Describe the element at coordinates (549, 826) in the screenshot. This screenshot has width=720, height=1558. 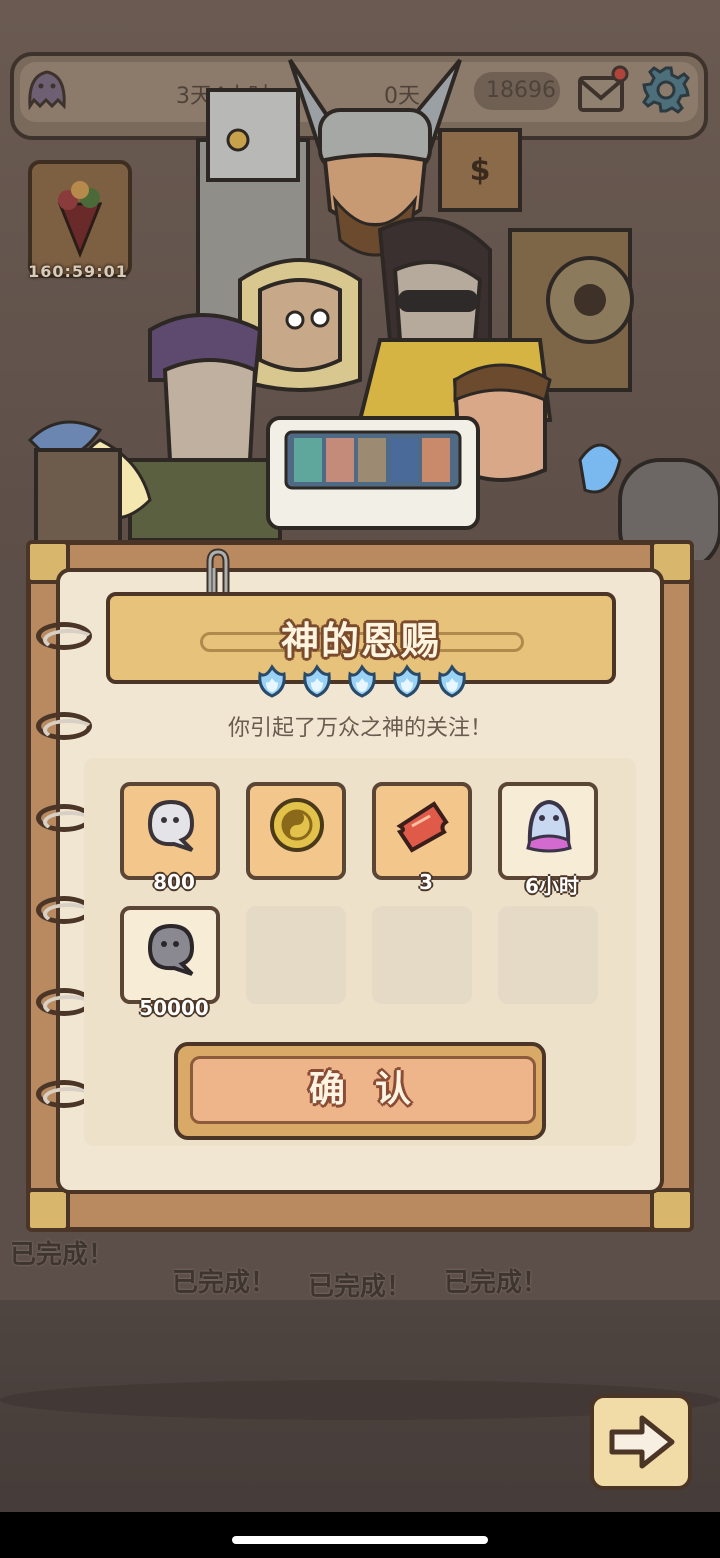
I see `ghost-icon` at that location.